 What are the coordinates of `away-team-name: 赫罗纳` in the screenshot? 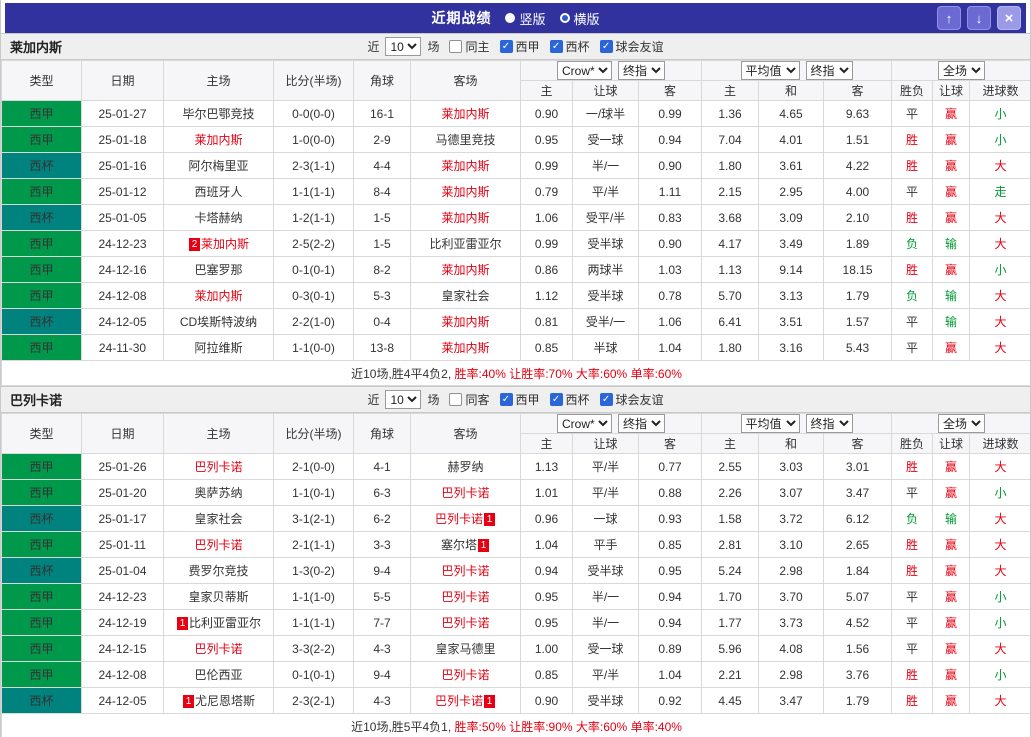 It's located at (465, 467).